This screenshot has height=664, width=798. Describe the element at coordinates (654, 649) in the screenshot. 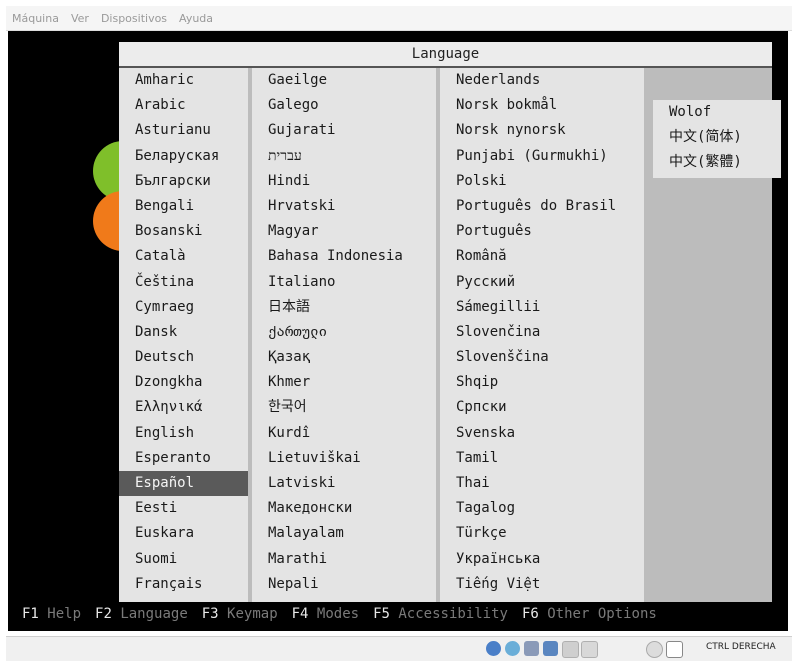

I see `capture-icon` at that location.